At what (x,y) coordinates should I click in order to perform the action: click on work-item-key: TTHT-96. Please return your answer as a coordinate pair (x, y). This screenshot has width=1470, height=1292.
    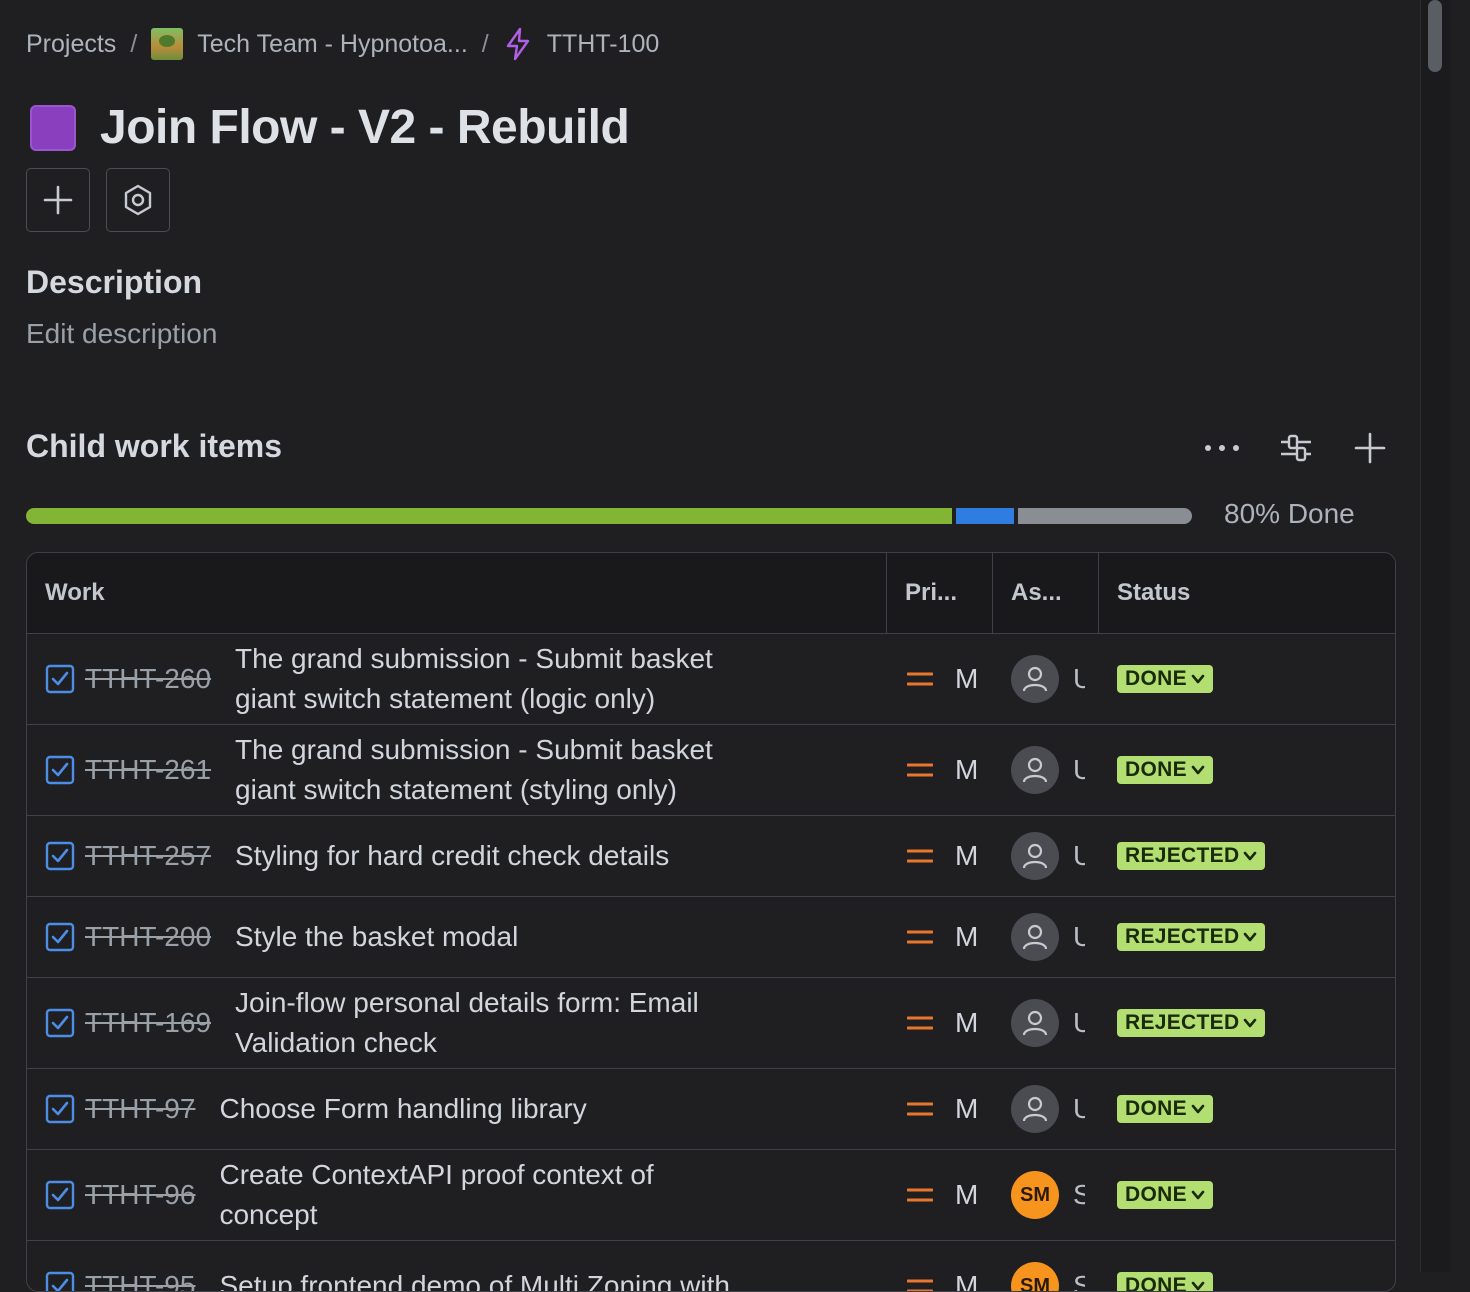
    Looking at the image, I should click on (140, 1195).